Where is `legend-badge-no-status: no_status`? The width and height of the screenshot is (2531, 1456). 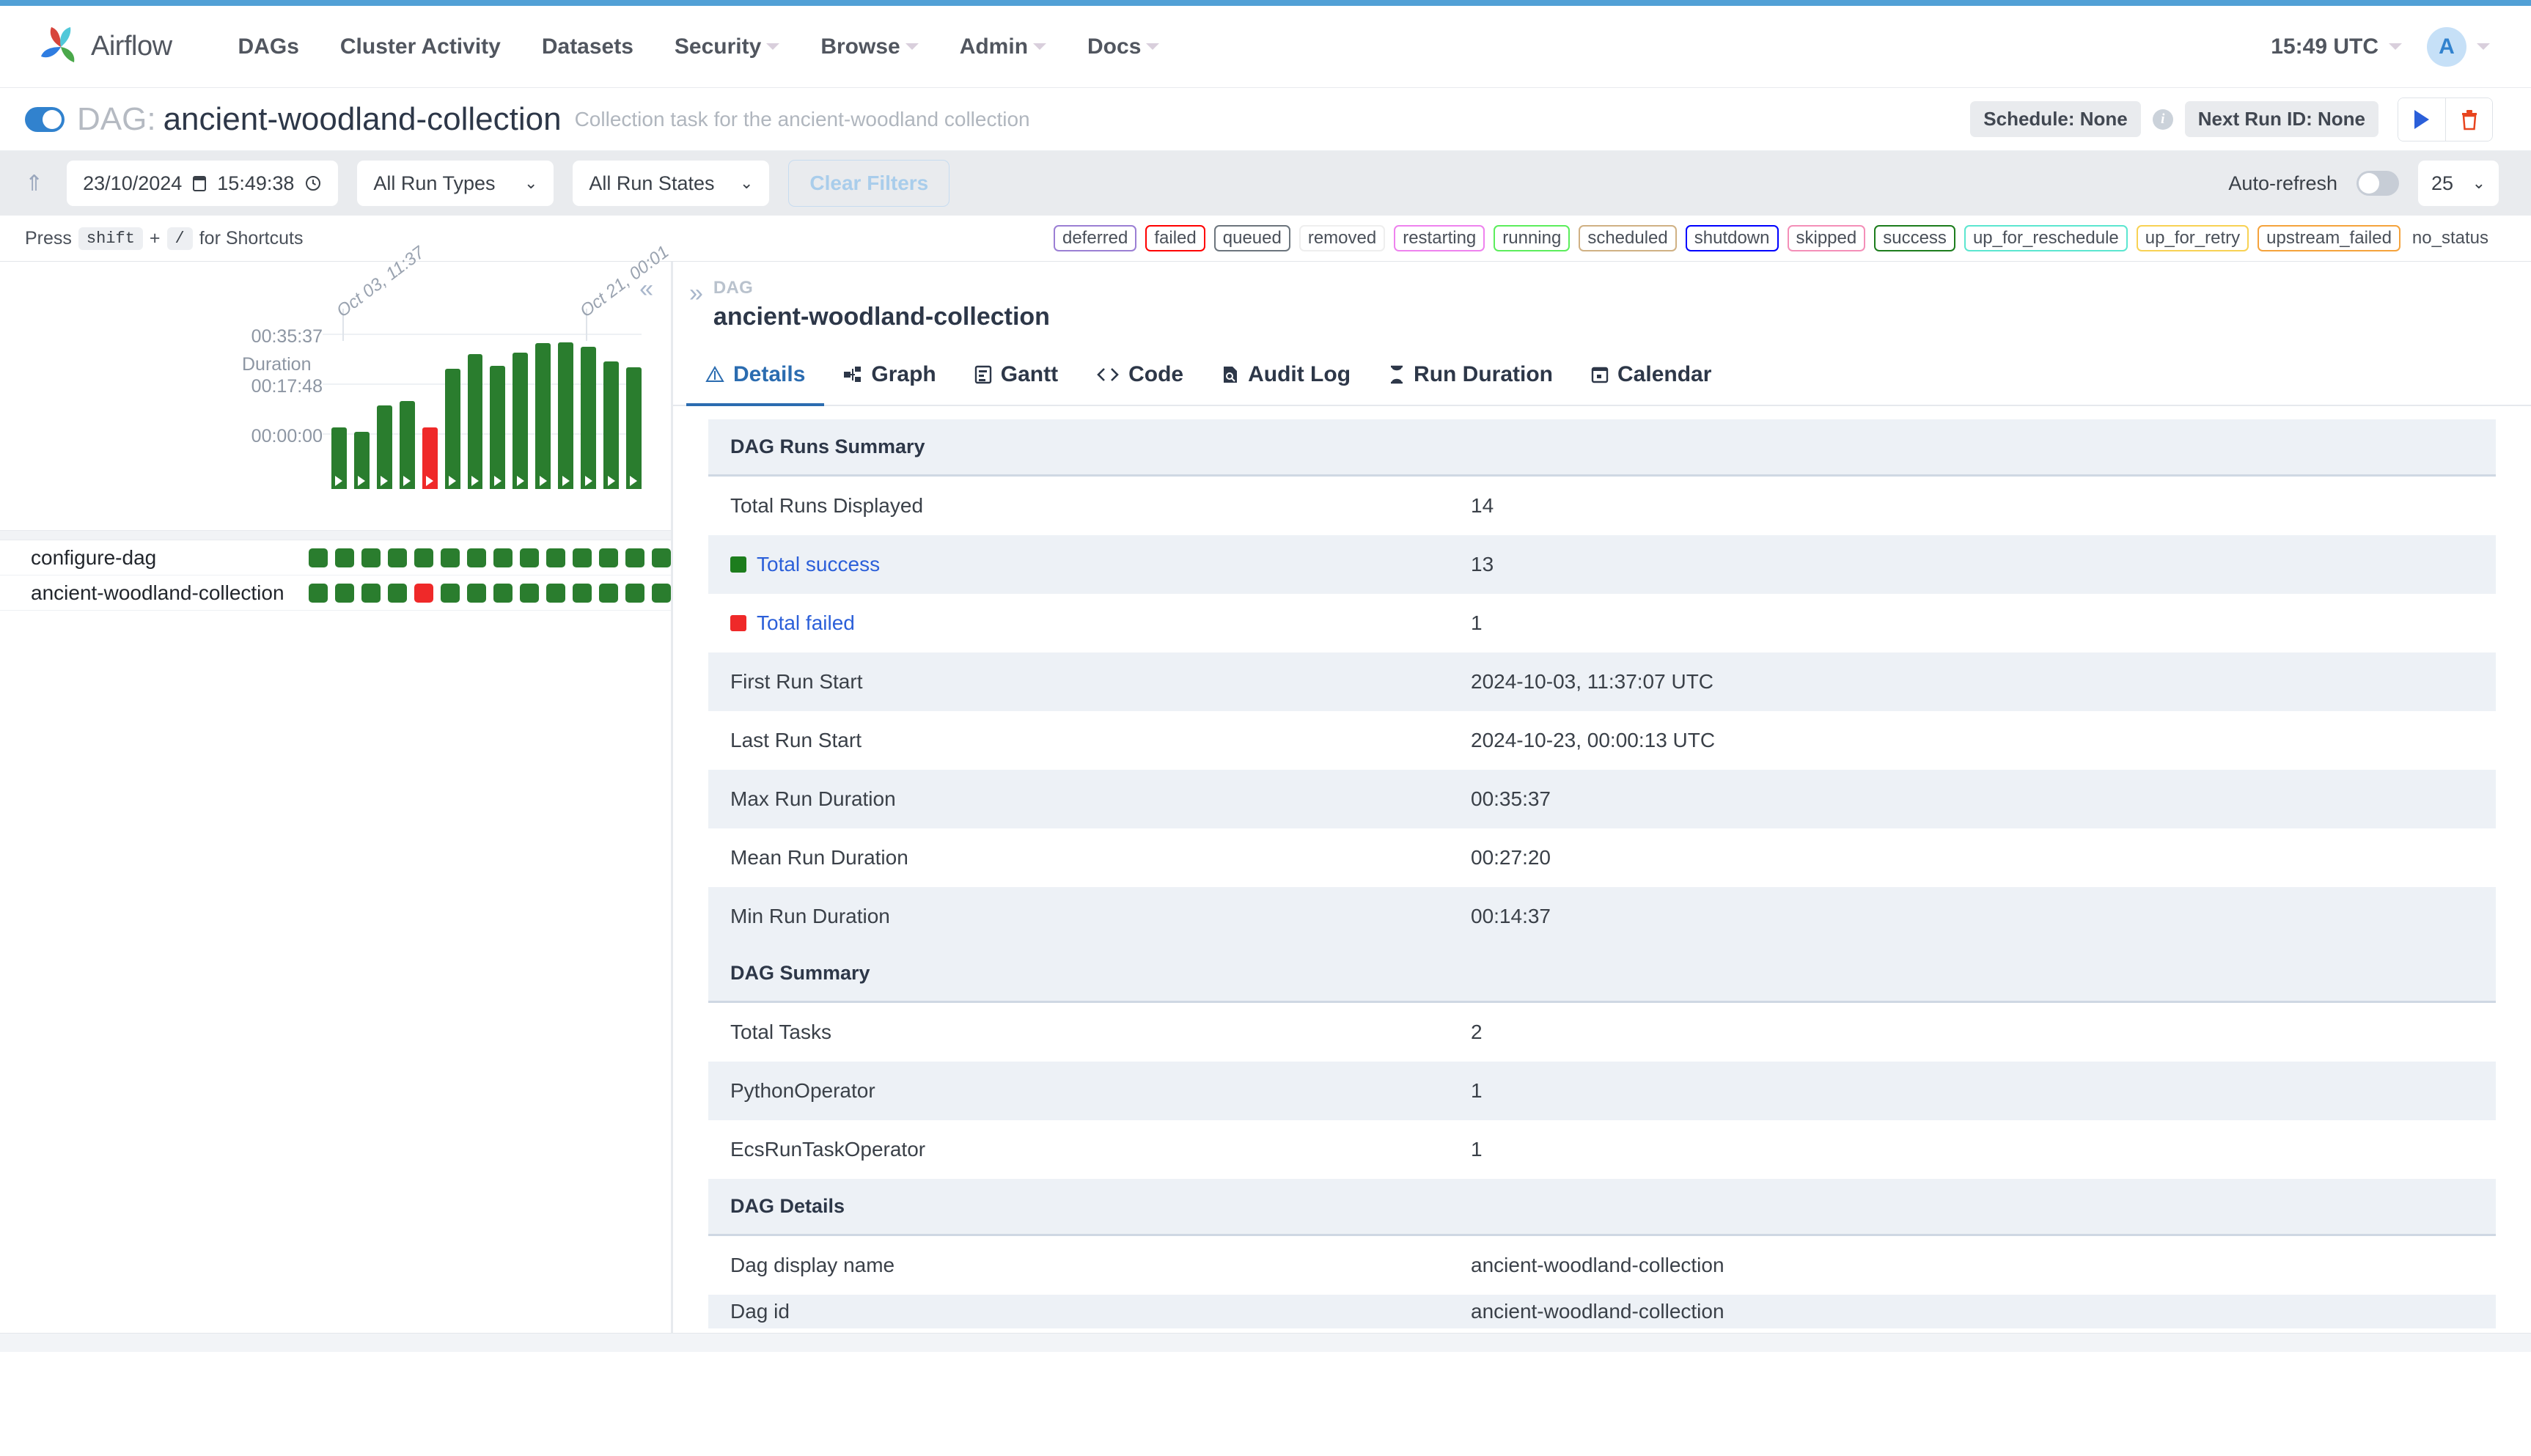
legend-badge-no-status: no_status is located at coordinates (2450, 238).